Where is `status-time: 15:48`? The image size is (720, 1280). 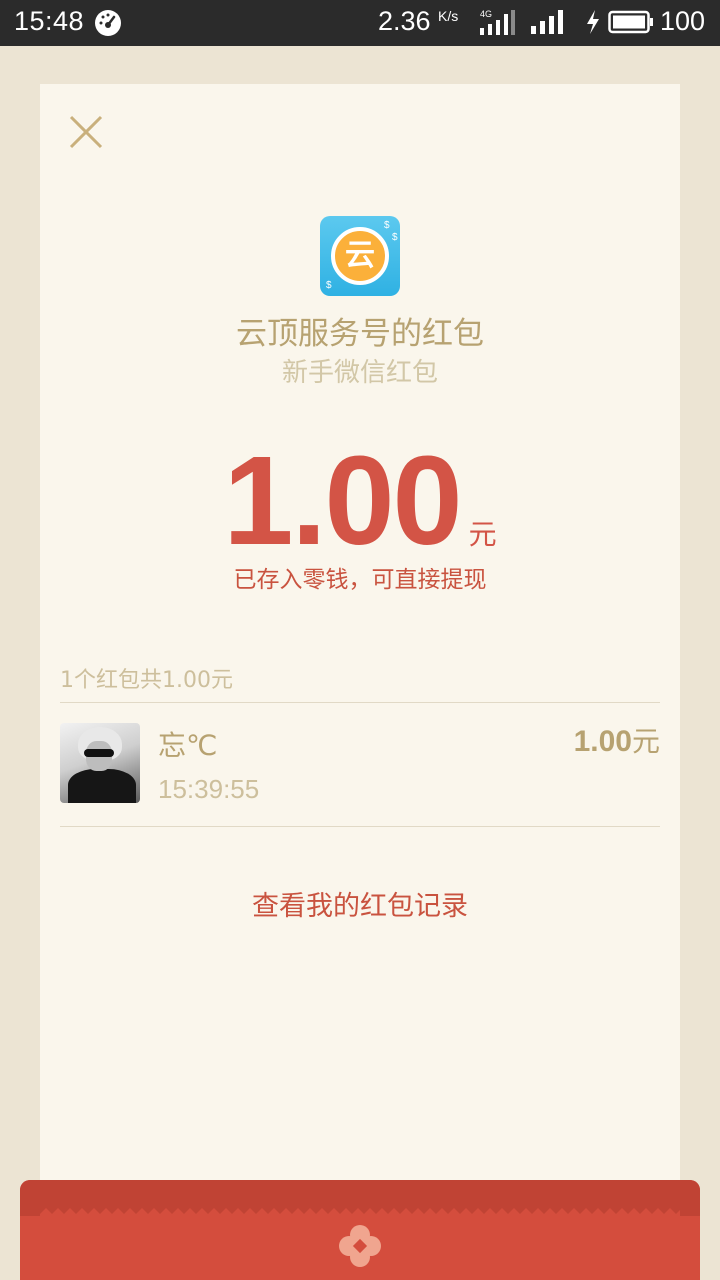
status-time: 15:48 is located at coordinates (49, 21).